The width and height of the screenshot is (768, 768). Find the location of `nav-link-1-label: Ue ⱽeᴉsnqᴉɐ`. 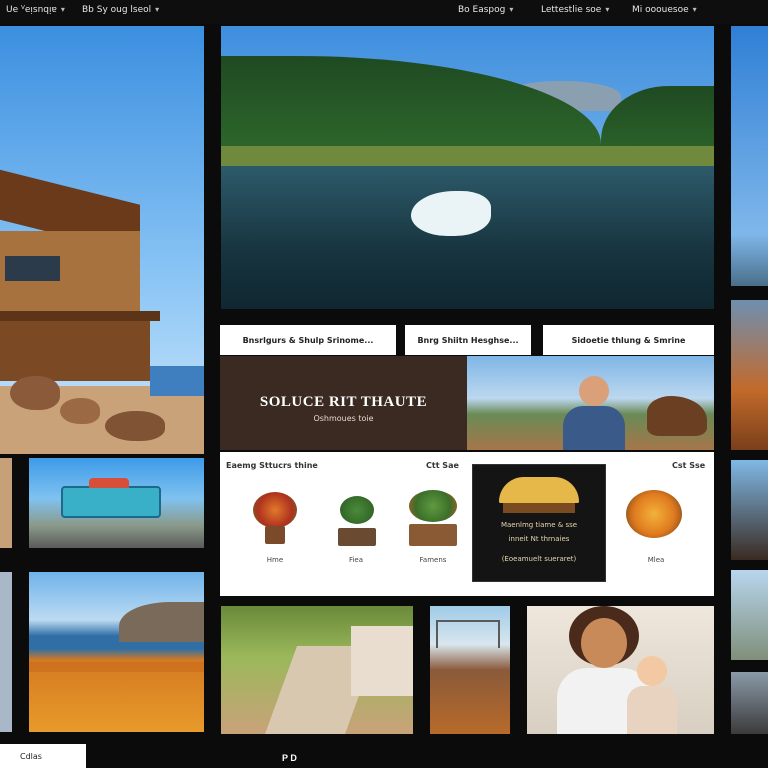

nav-link-1-label: Ue ⱽeᴉsnqᴉɐ is located at coordinates (31, 10).